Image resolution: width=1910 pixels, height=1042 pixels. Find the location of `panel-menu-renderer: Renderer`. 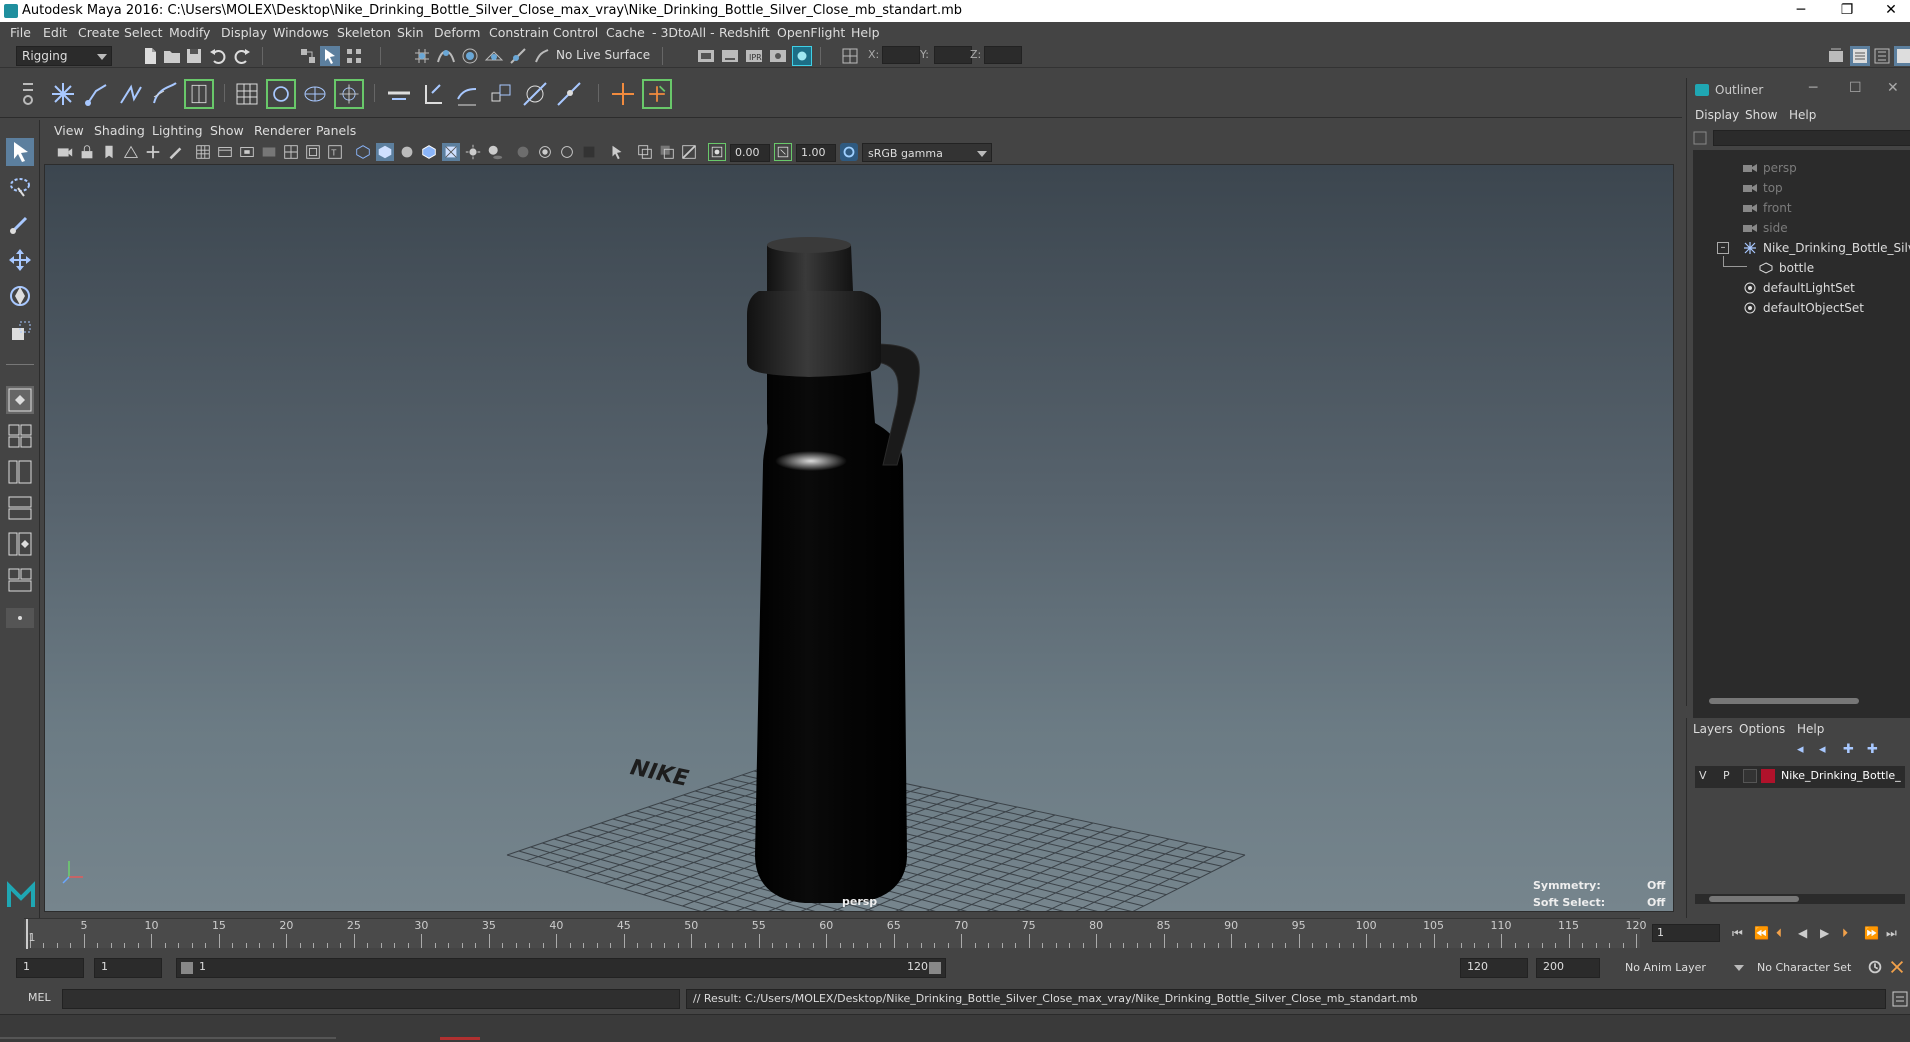

panel-menu-renderer: Renderer is located at coordinates (282, 131).